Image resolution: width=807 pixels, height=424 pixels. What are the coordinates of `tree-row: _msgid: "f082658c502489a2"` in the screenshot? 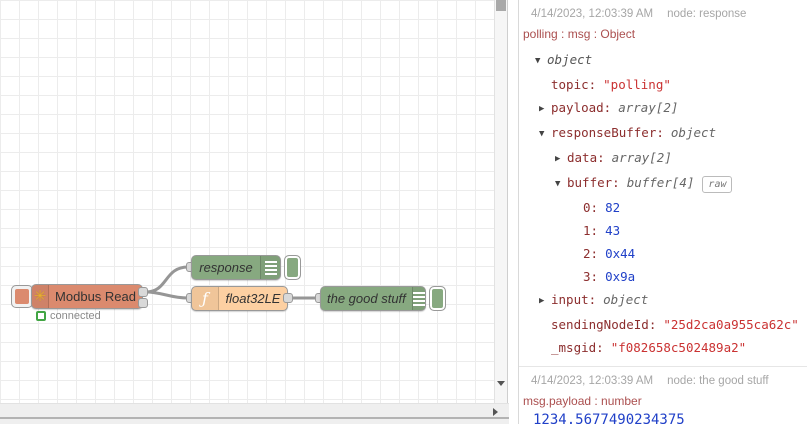 It's located at (649, 347).